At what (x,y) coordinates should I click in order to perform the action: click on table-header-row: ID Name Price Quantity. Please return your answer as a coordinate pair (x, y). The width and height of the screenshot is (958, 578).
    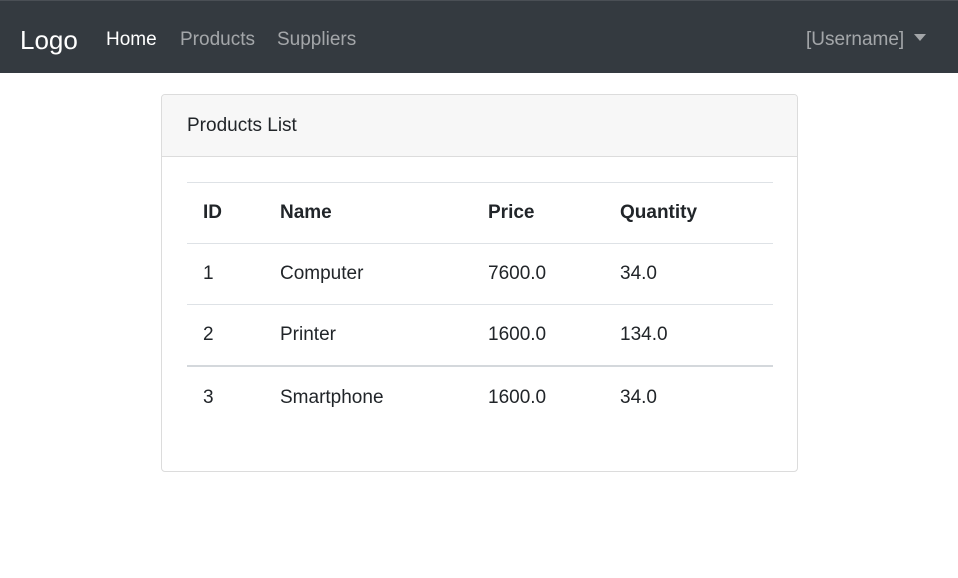
    Looking at the image, I should click on (480, 213).